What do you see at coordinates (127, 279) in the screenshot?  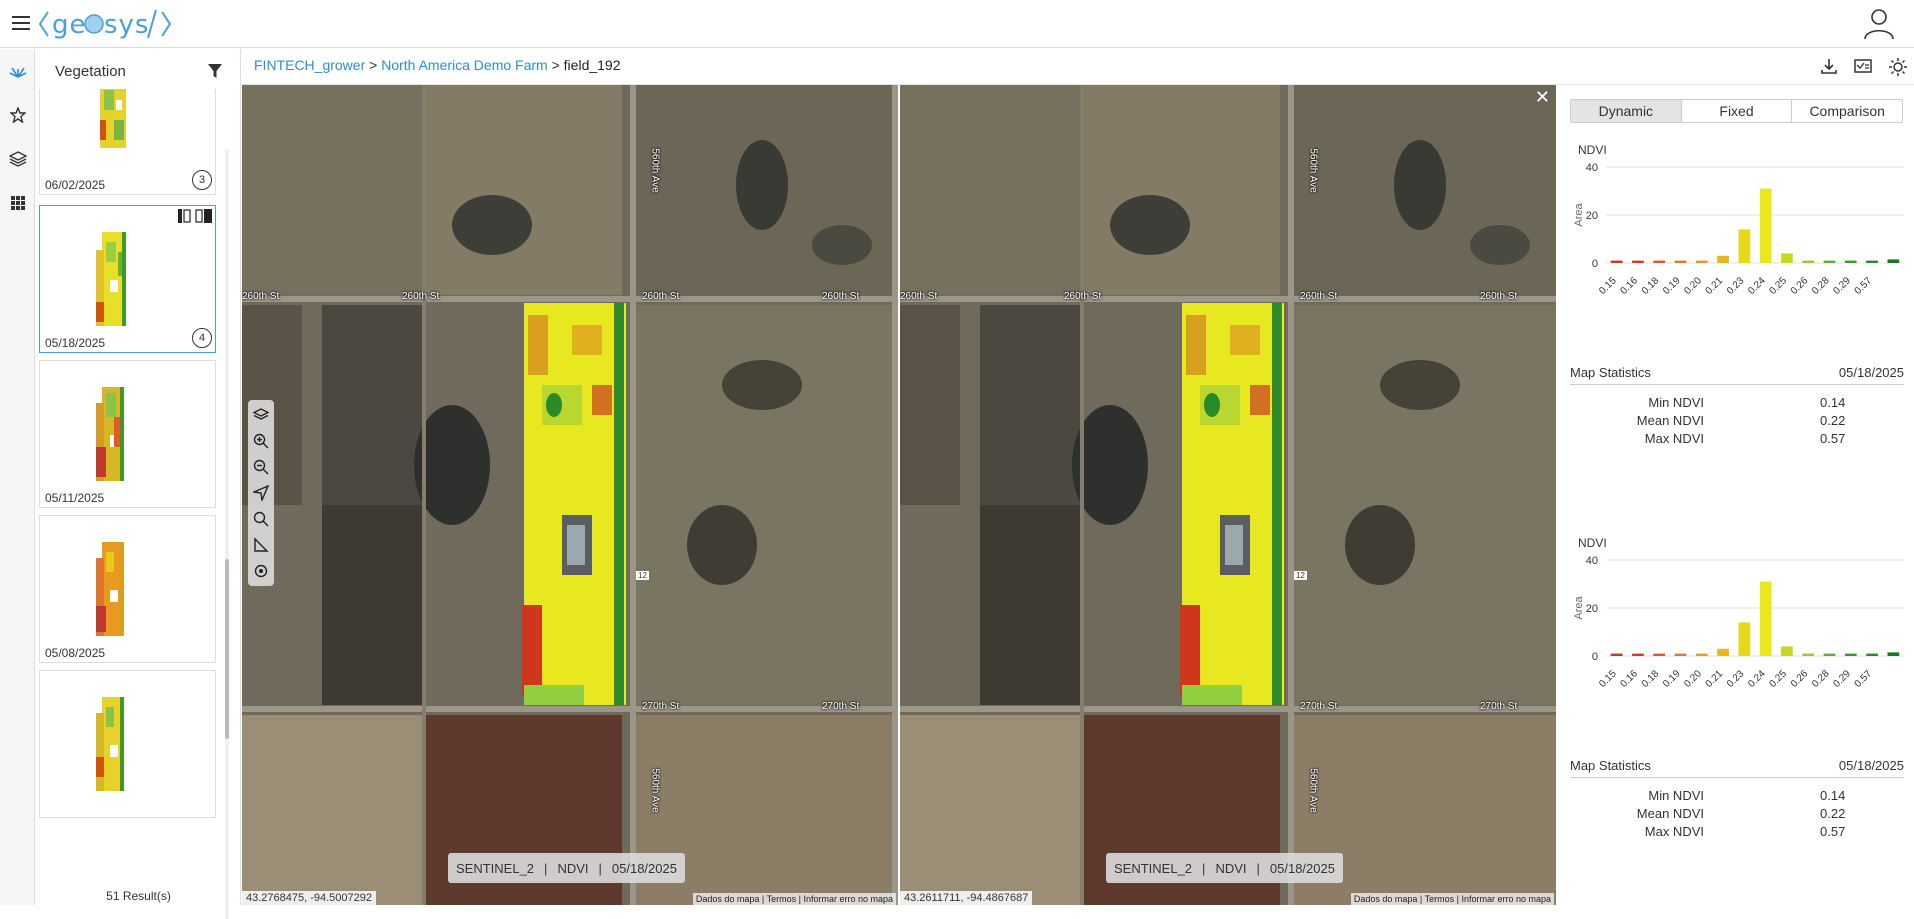 I see `thumbnail-card-selected: 4 05/18/2025` at bounding box center [127, 279].